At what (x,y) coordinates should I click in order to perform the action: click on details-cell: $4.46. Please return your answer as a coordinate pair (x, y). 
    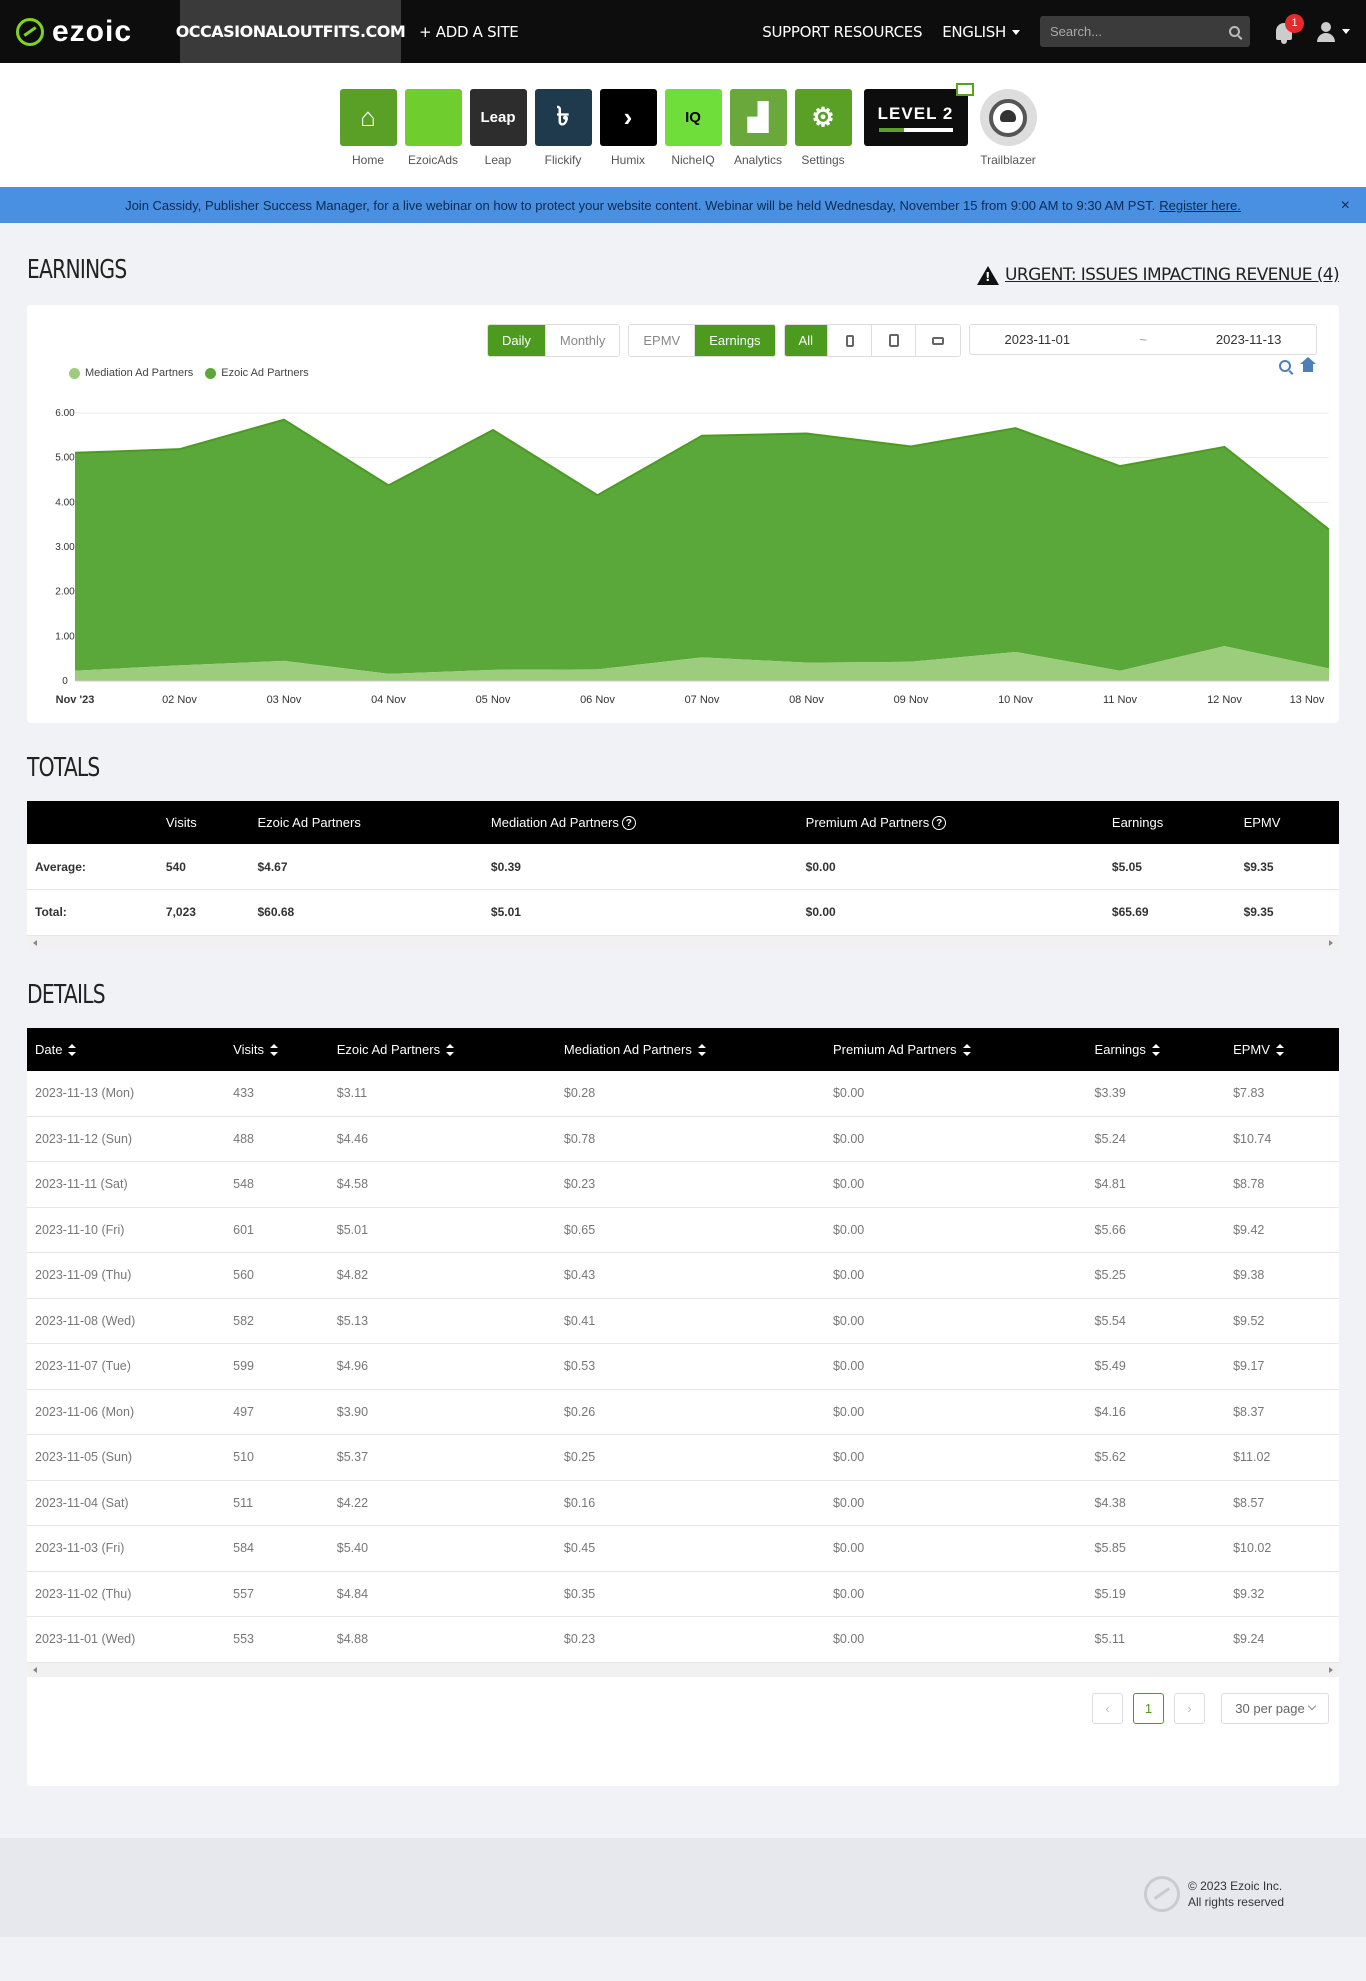
    Looking at the image, I should click on (442, 1139).